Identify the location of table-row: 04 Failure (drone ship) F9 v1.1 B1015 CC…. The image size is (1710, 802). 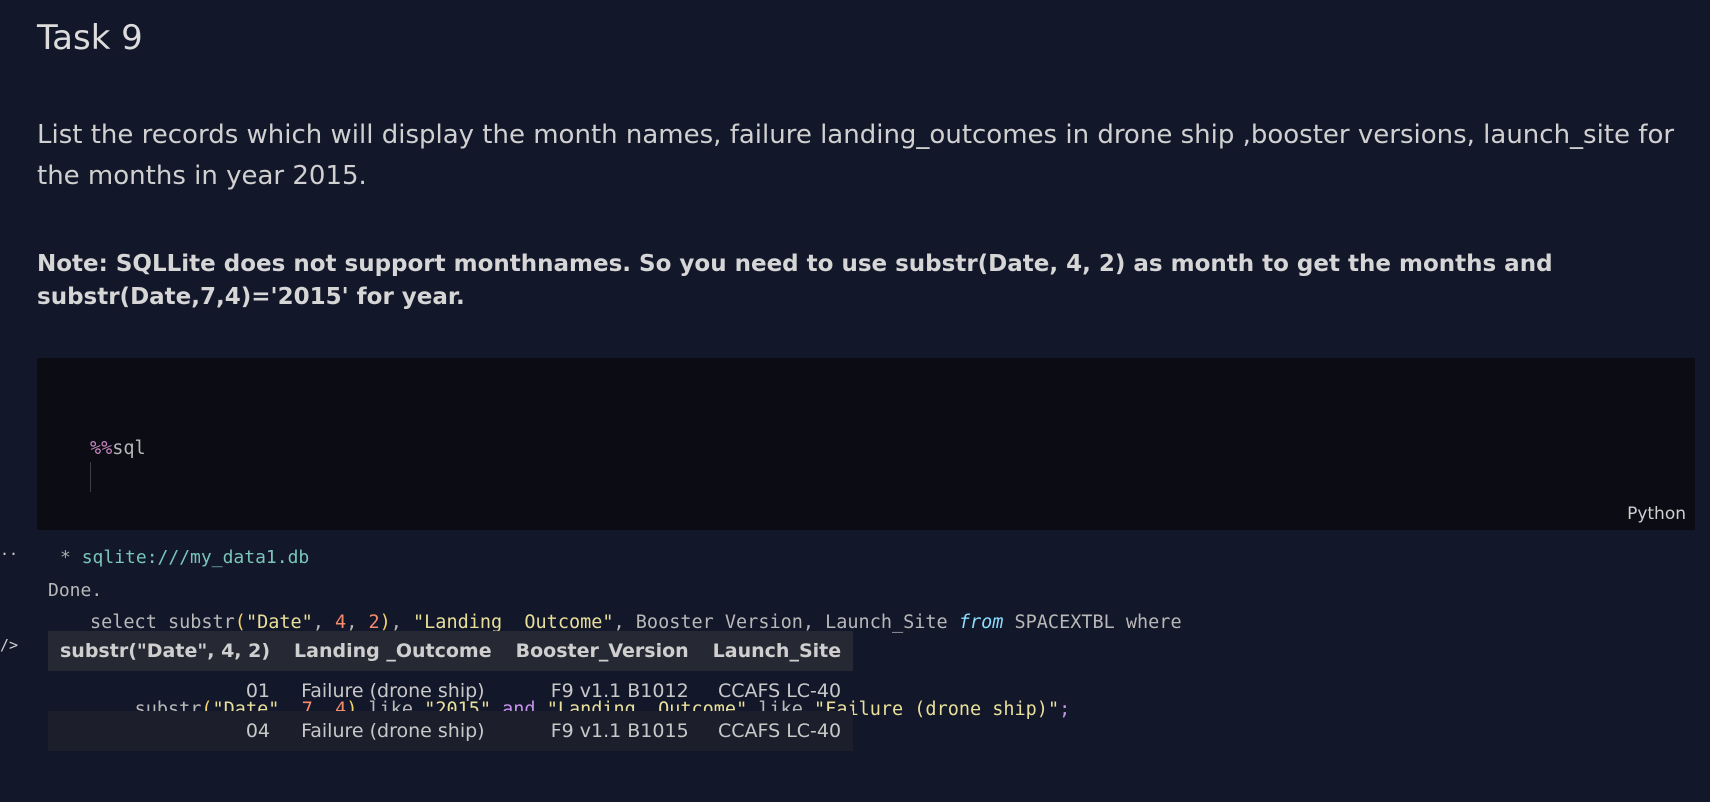
(451, 731).